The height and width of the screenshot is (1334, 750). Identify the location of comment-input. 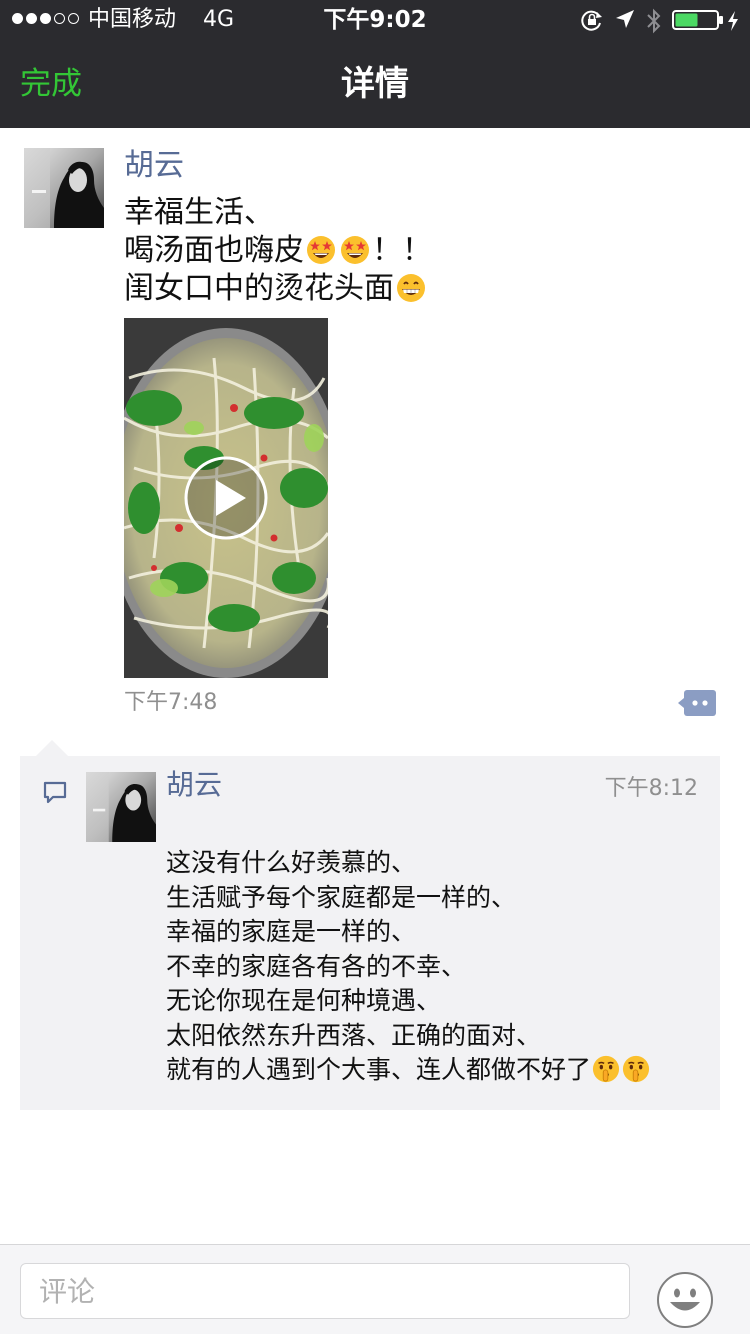
(325, 1291).